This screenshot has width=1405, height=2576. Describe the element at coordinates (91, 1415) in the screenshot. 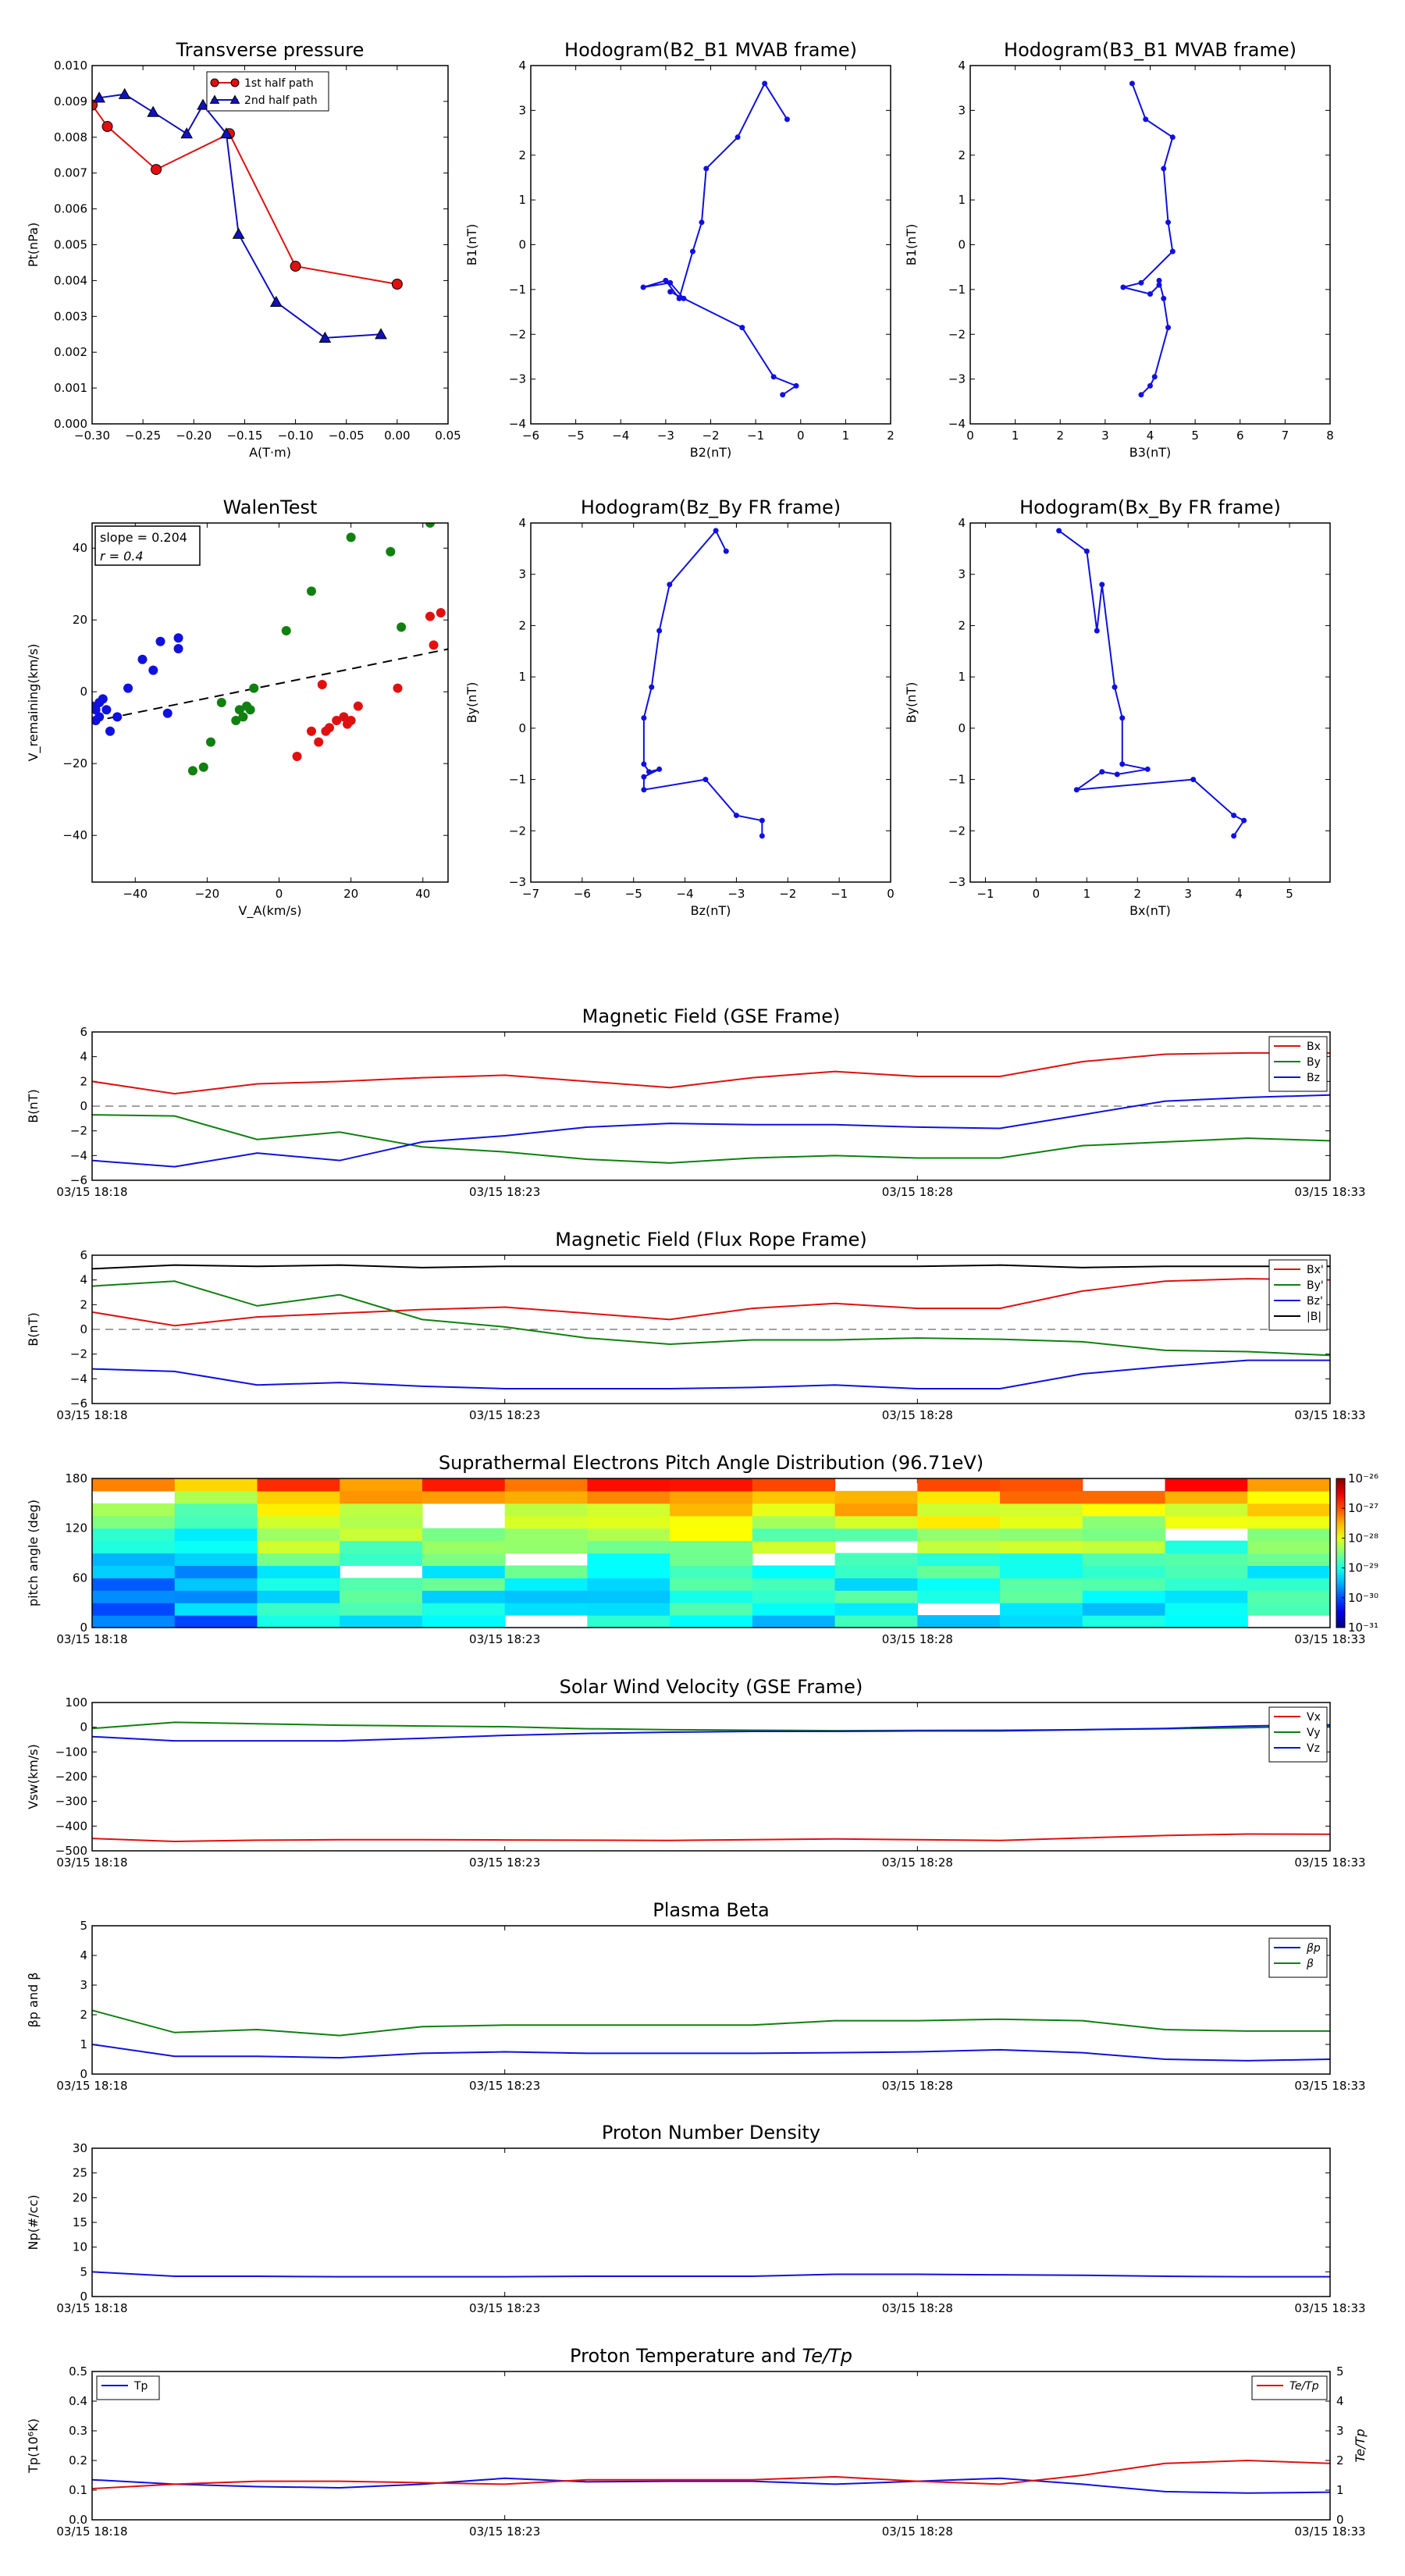

I see `x-tick-label: 03/15 18:18` at that location.